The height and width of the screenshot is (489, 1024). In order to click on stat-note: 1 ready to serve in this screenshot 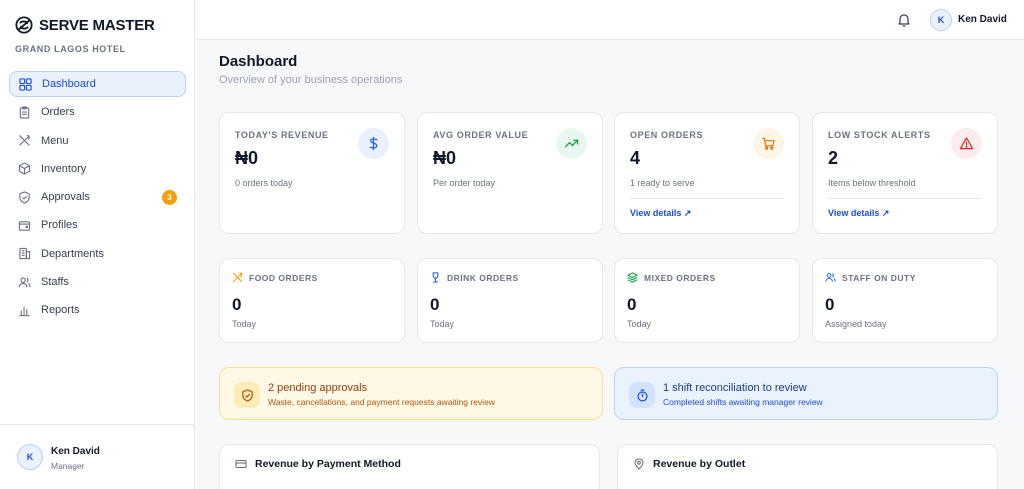, I will do `click(662, 183)`.